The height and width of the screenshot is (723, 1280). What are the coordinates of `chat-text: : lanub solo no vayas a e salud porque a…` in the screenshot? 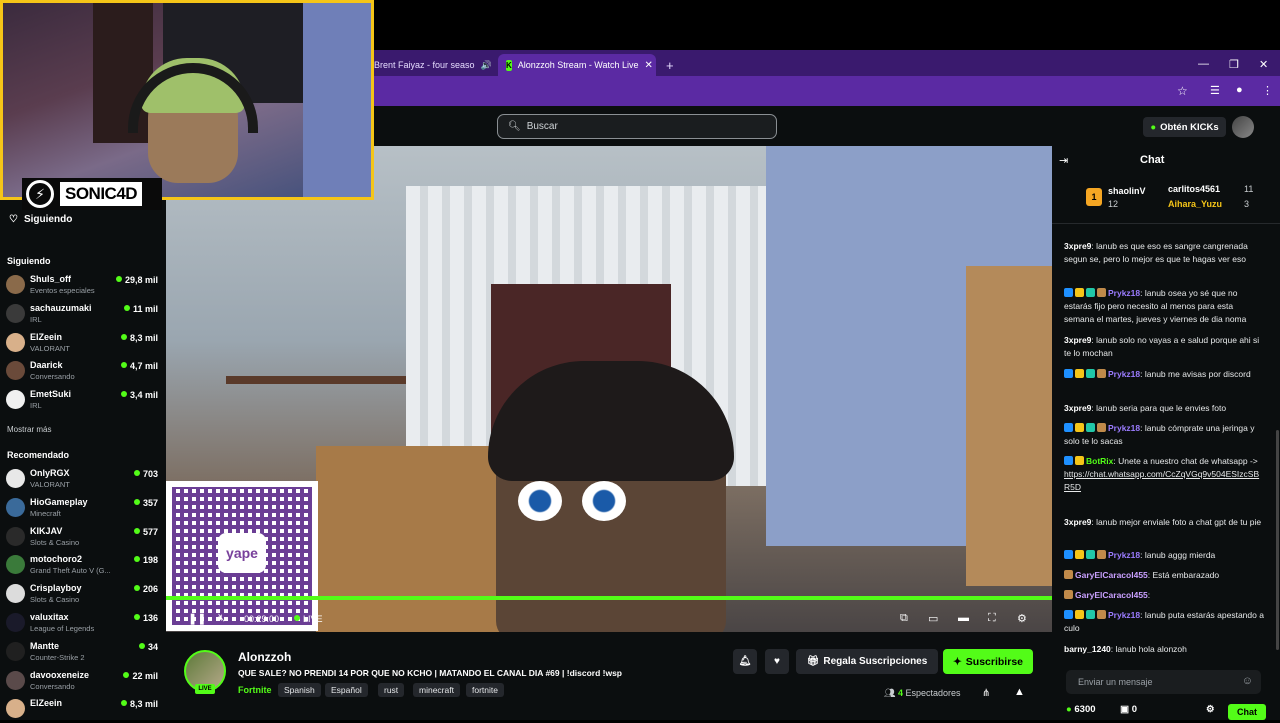 It's located at (1162, 346).